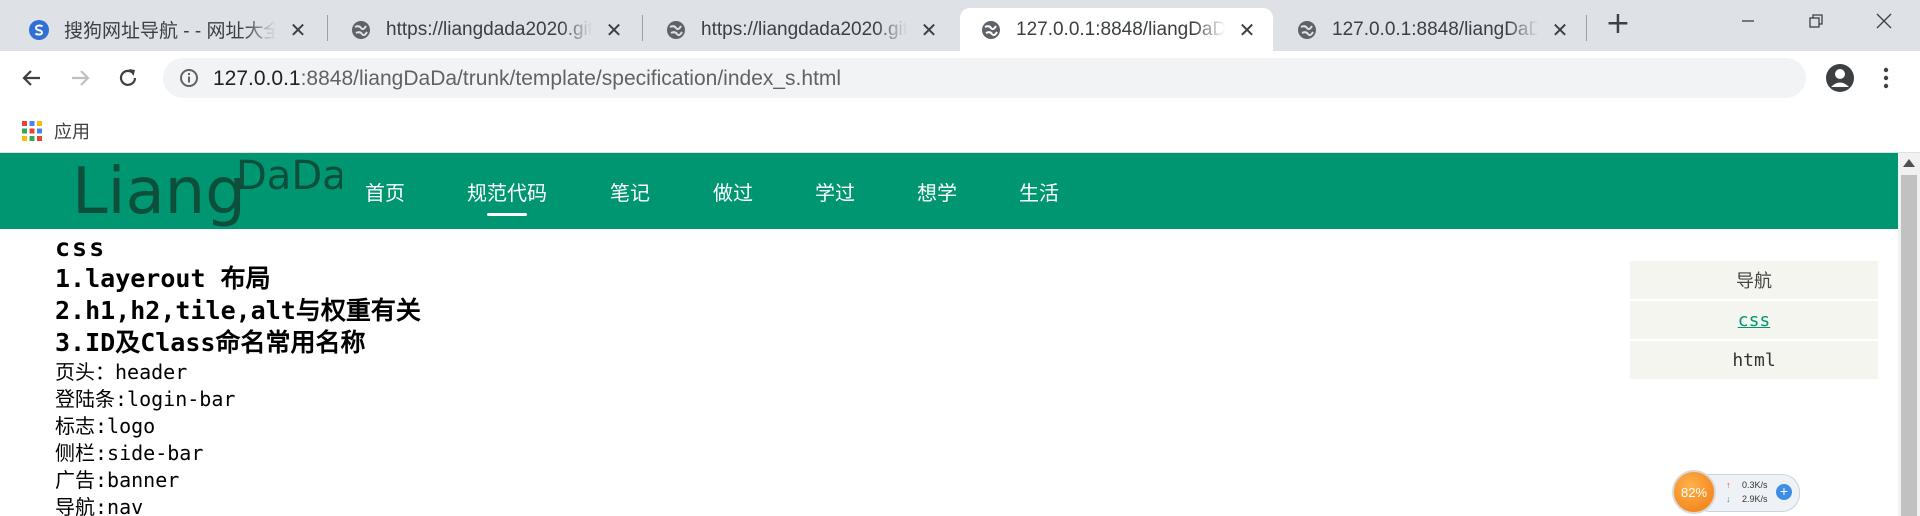 The width and height of the screenshot is (1920, 516). I want to click on content-line: 标志:logo, so click(105, 426).